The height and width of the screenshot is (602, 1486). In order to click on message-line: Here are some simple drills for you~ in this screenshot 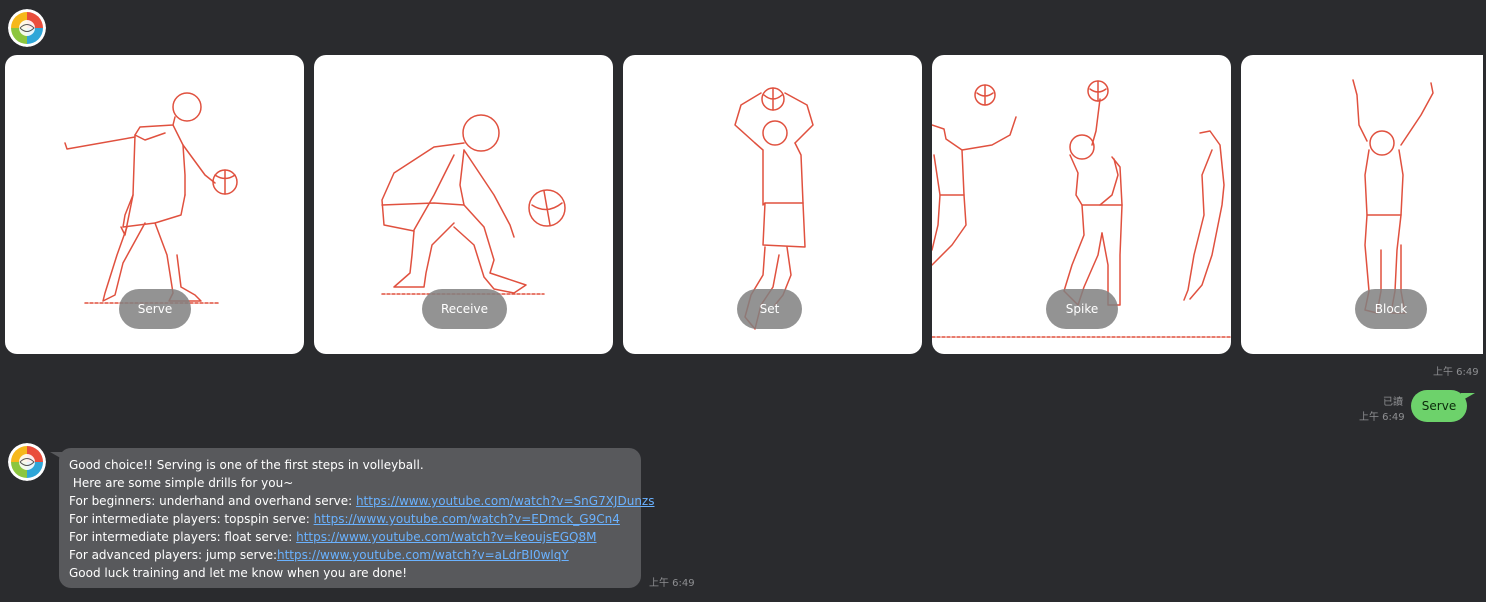, I will do `click(350, 483)`.